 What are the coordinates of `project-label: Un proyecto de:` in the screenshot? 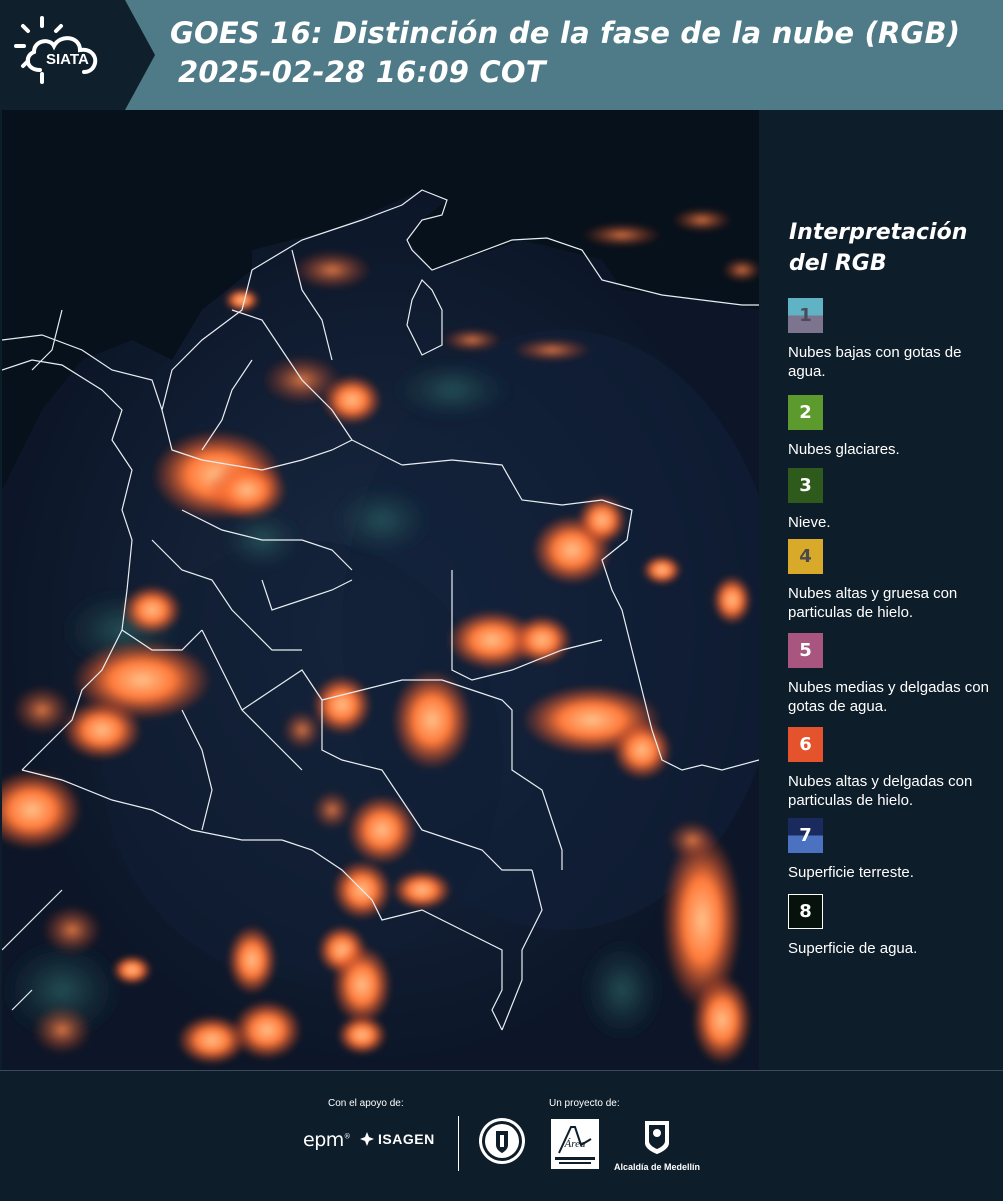 It's located at (584, 1103).